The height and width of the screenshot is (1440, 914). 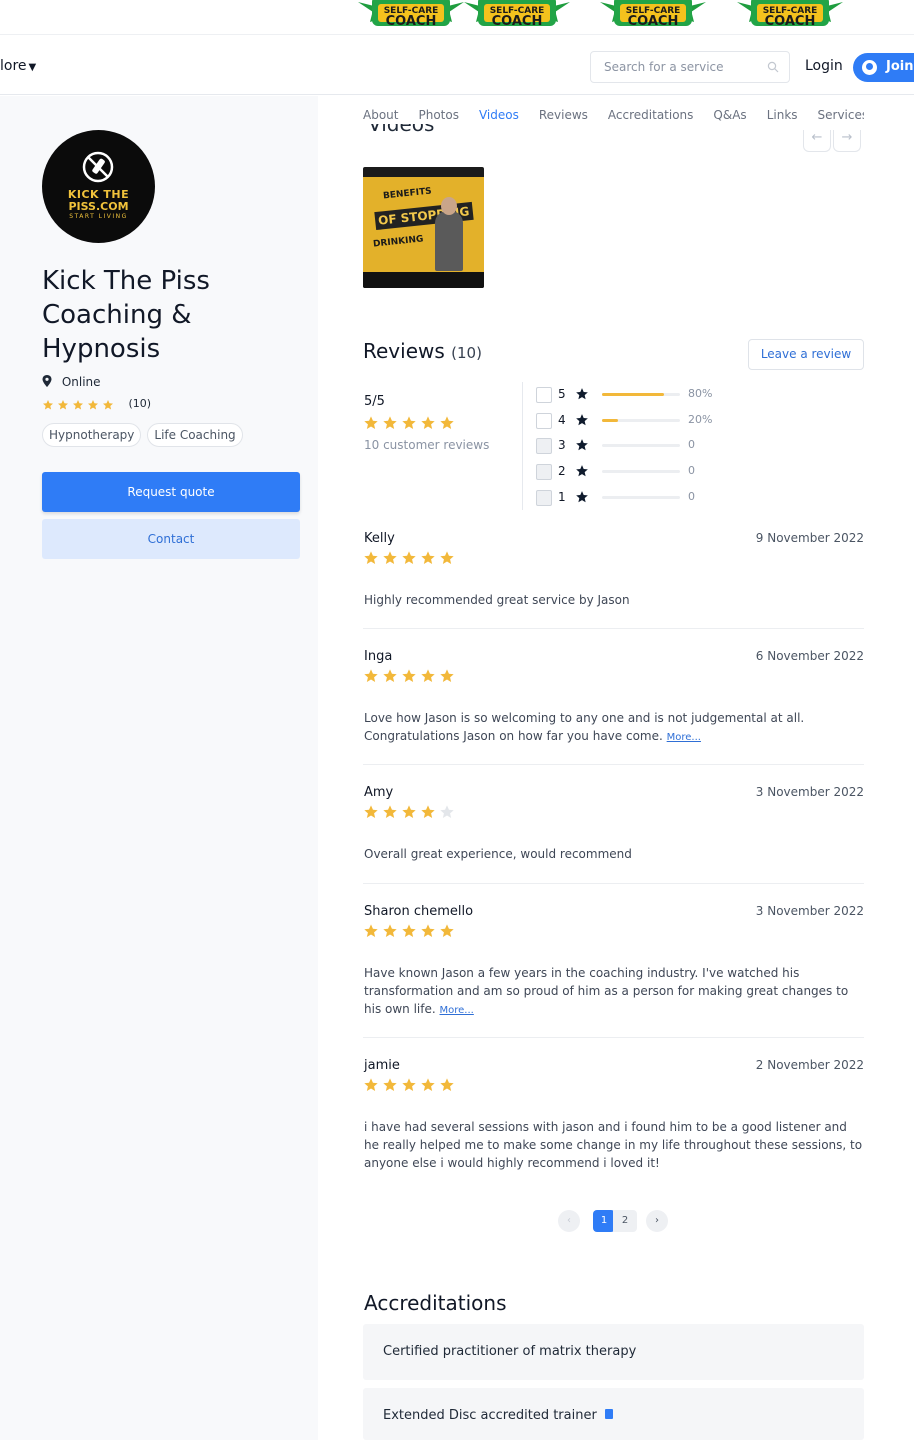 I want to click on logo-text: PISS.COM, so click(x=98, y=206).